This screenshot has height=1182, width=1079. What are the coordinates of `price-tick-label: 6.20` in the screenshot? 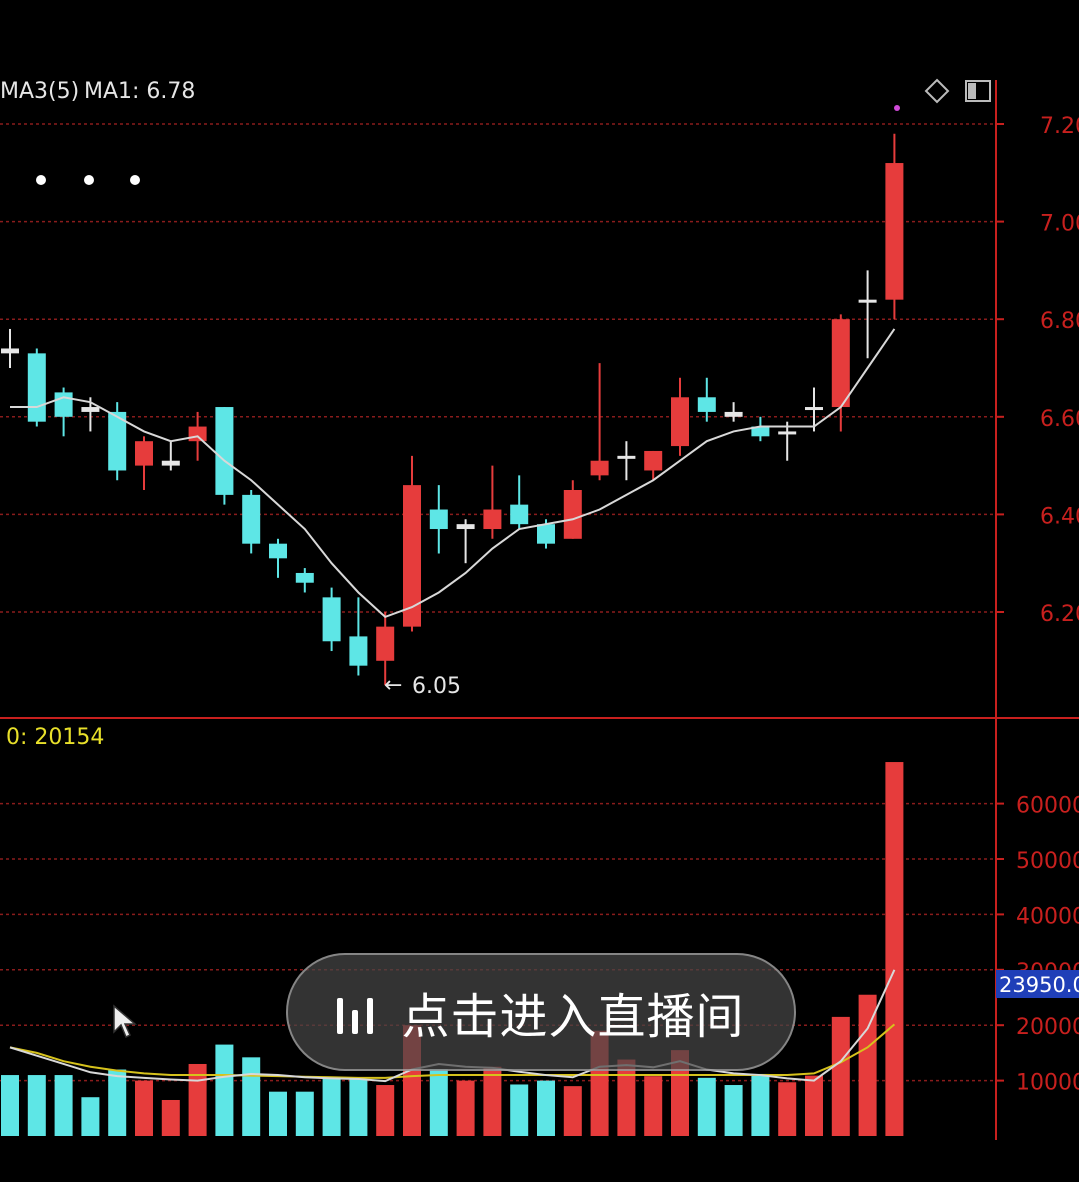 It's located at (1059, 614).